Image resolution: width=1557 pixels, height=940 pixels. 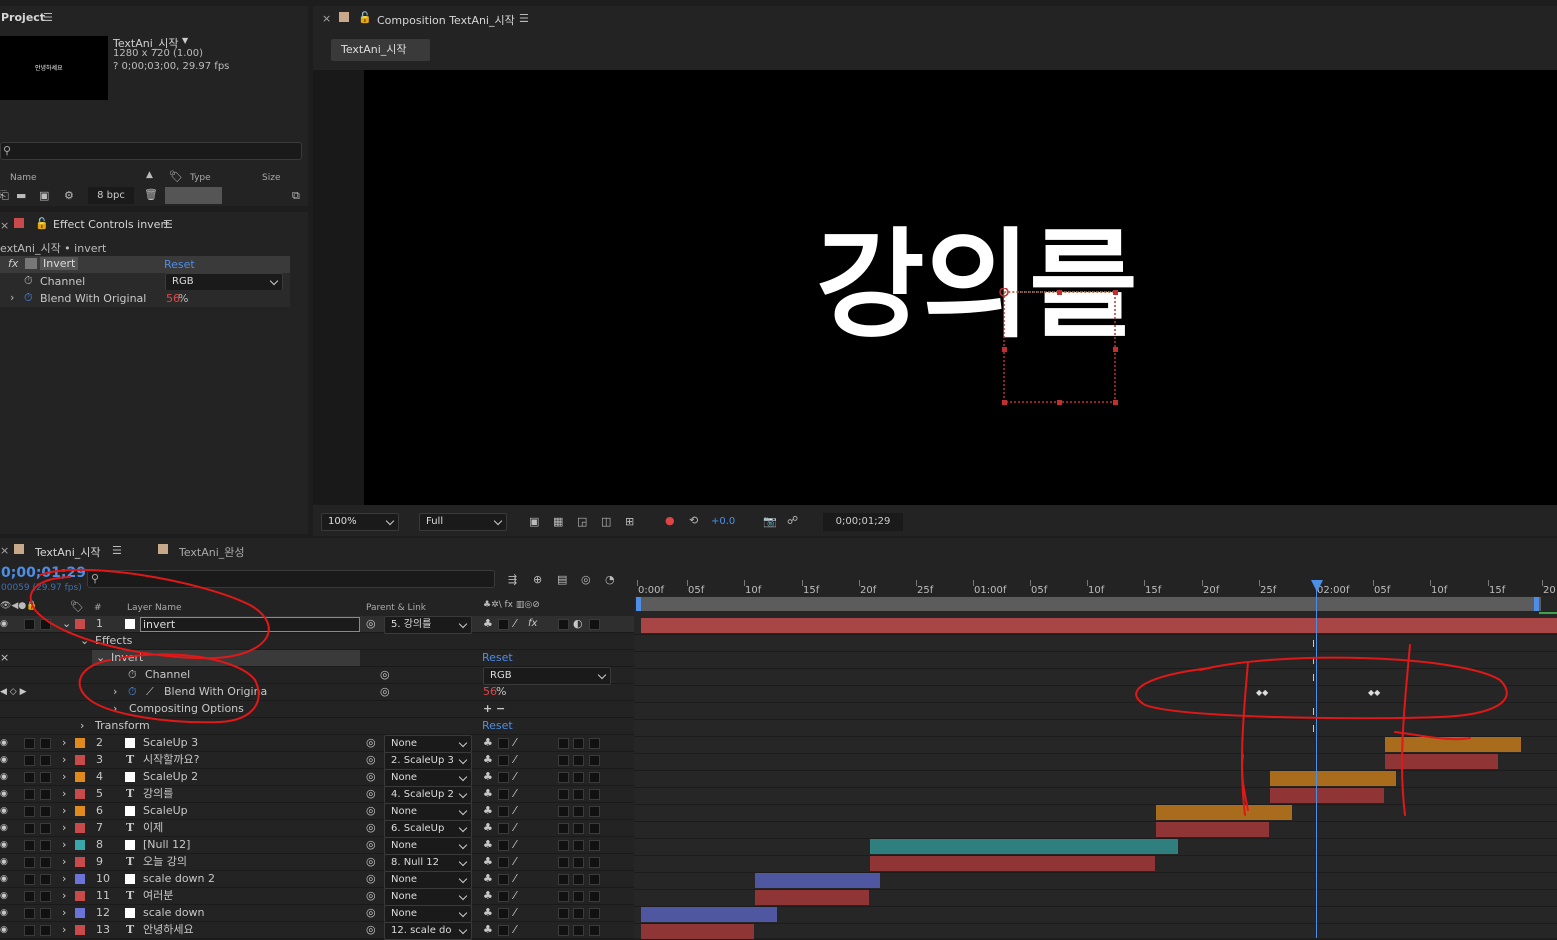 What do you see at coordinates (23, 17) in the screenshot?
I see `project-tab: Project` at bounding box center [23, 17].